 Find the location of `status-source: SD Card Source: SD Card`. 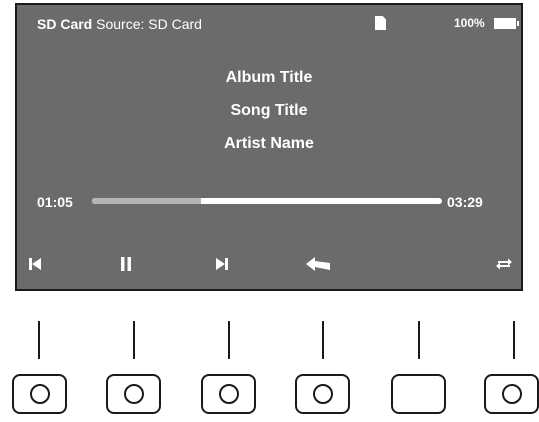

status-source: SD Card Source: SD Card is located at coordinates (119, 24).